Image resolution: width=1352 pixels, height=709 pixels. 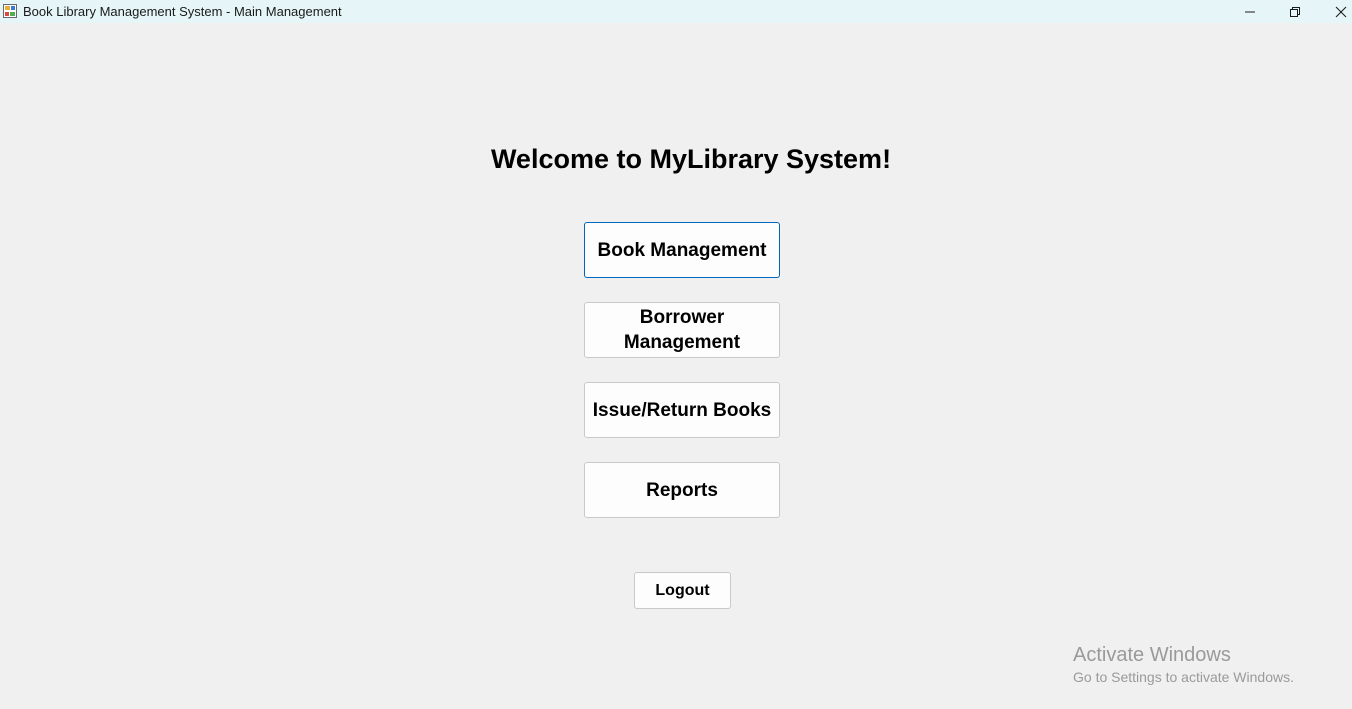 I want to click on logout-button: Logout, so click(x=682, y=590).